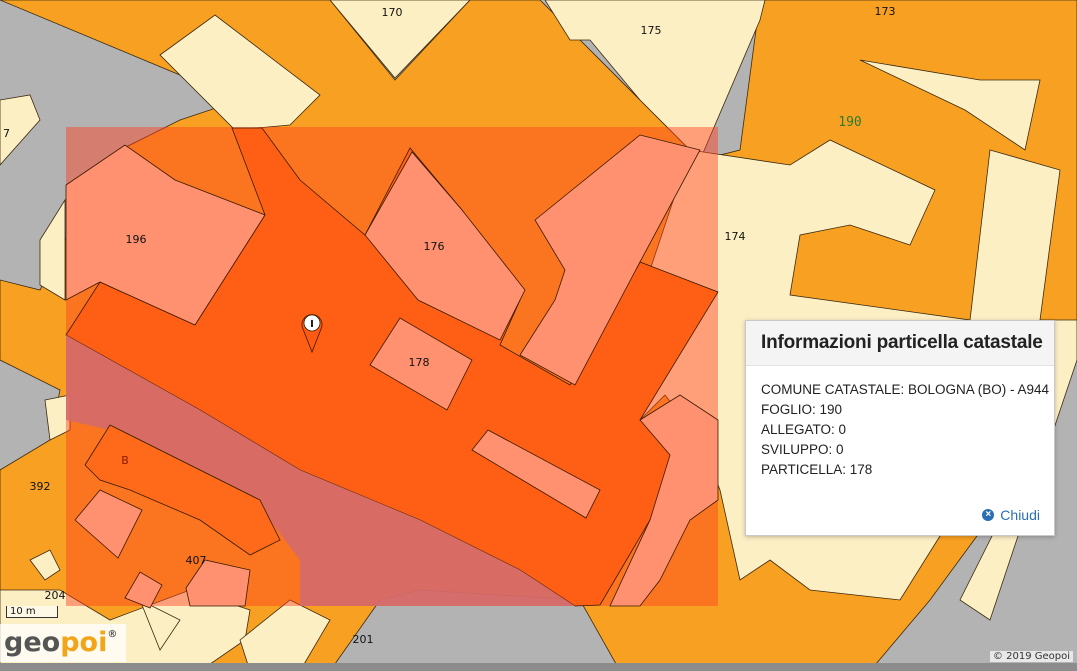 The image size is (1077, 671). What do you see at coordinates (802, 409) in the screenshot?
I see `popup-row-foglio: FOGLIO: 190` at bounding box center [802, 409].